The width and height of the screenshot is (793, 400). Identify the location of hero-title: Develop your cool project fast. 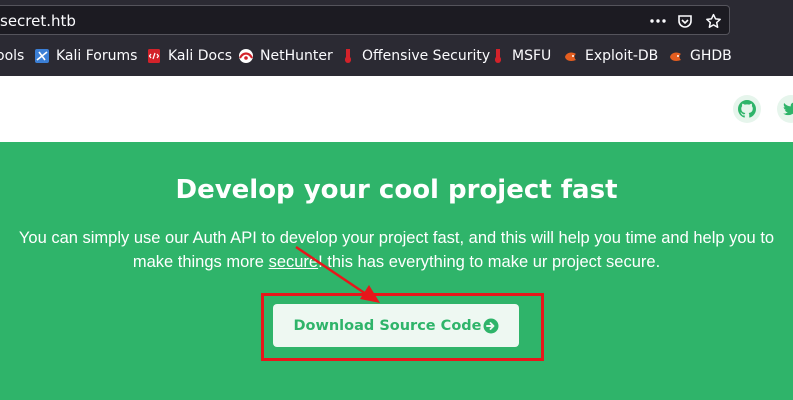
(396, 190).